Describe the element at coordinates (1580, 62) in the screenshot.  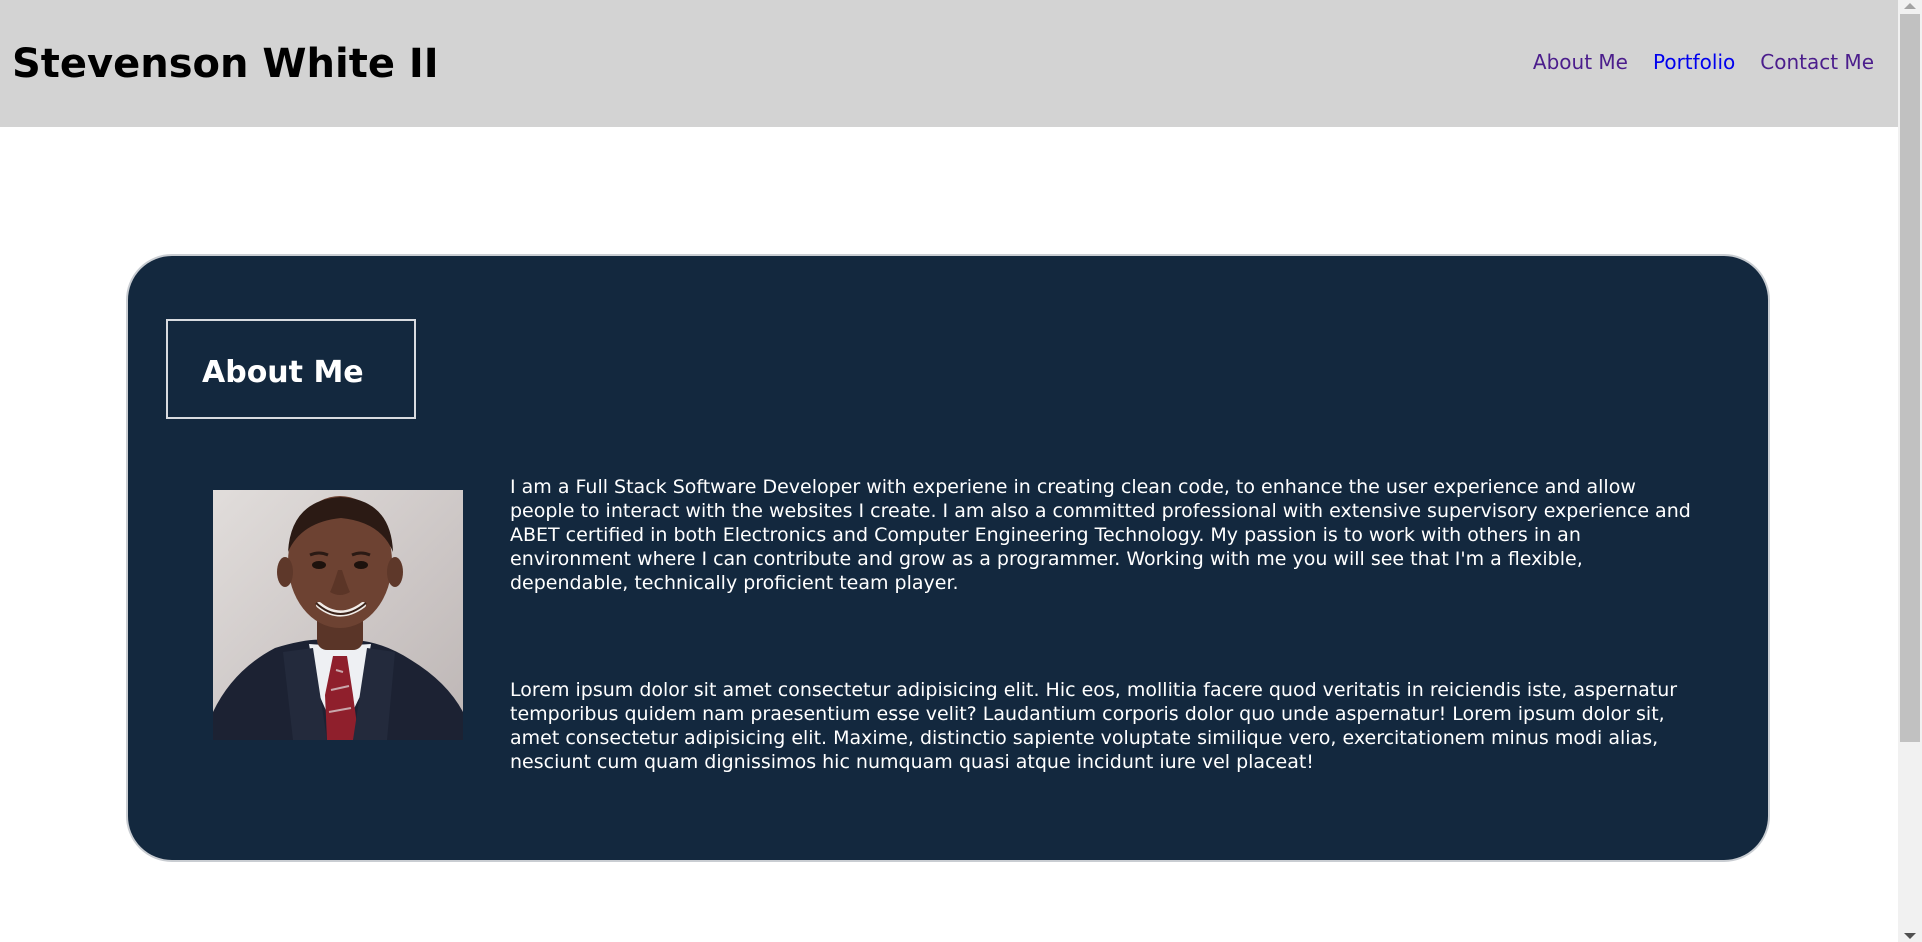
I see `nav-link-about-me: About Me` at that location.